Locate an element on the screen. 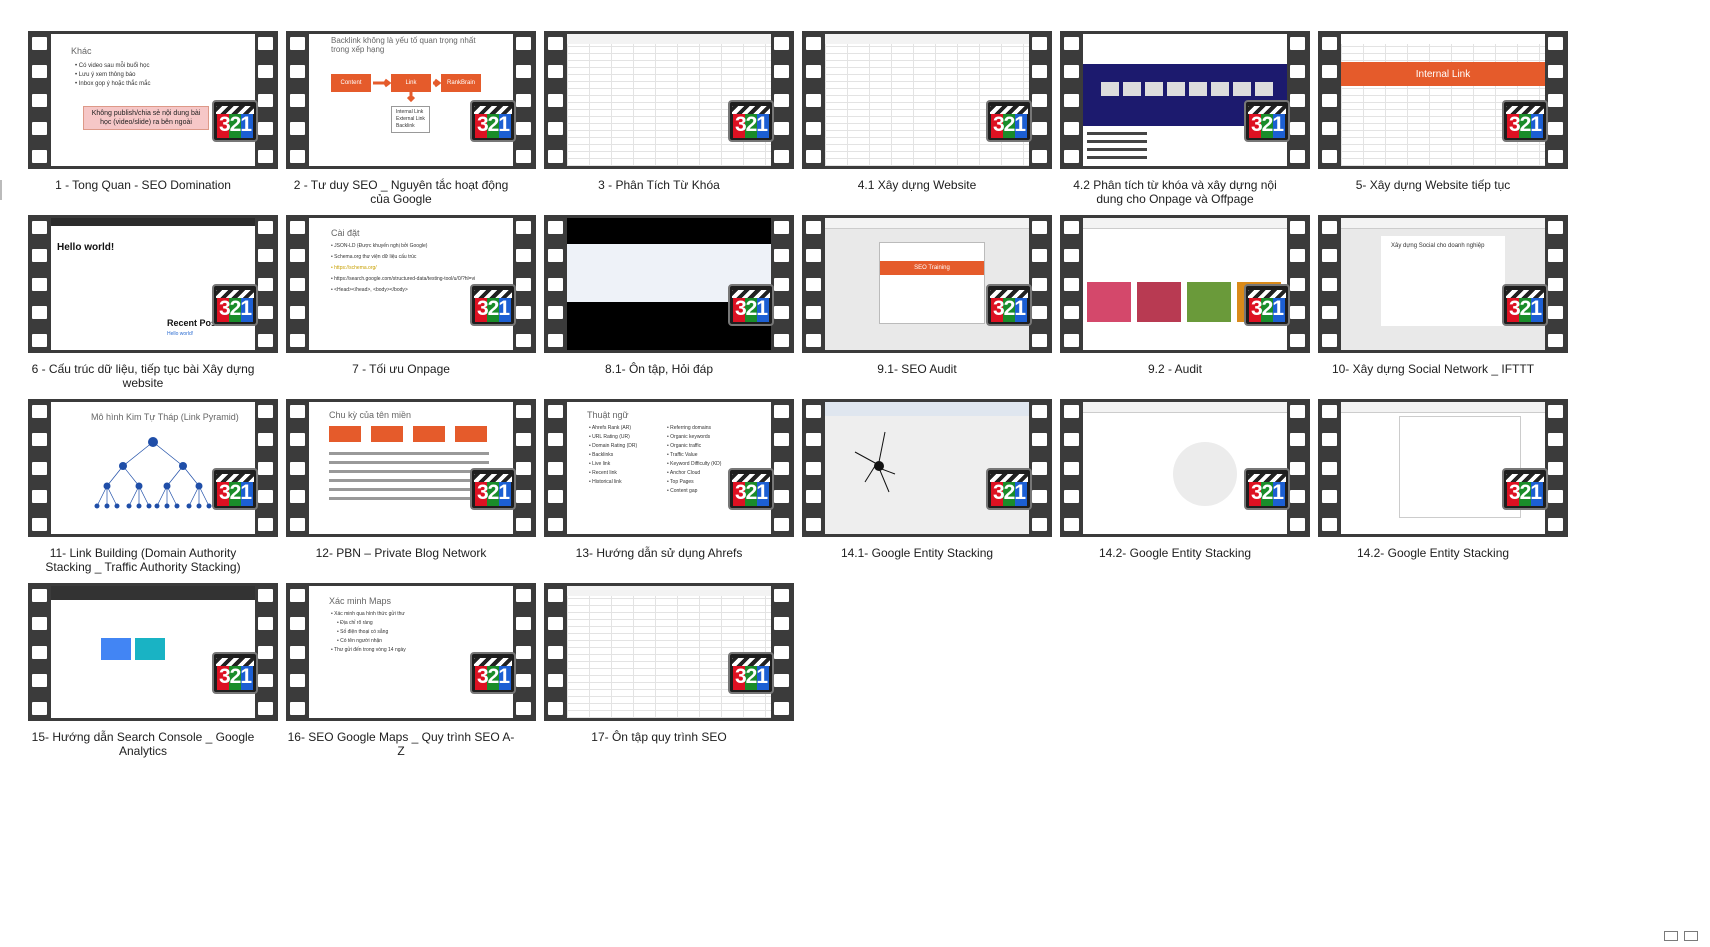  console-header is located at coordinates (153, 593).